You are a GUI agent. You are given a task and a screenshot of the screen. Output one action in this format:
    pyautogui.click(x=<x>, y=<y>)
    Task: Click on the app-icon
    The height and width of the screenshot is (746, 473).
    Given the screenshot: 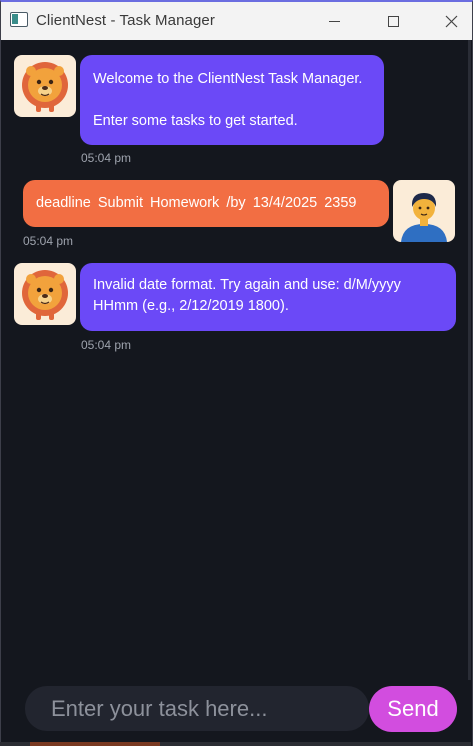 What is the action you would take?
    pyautogui.click(x=19, y=19)
    